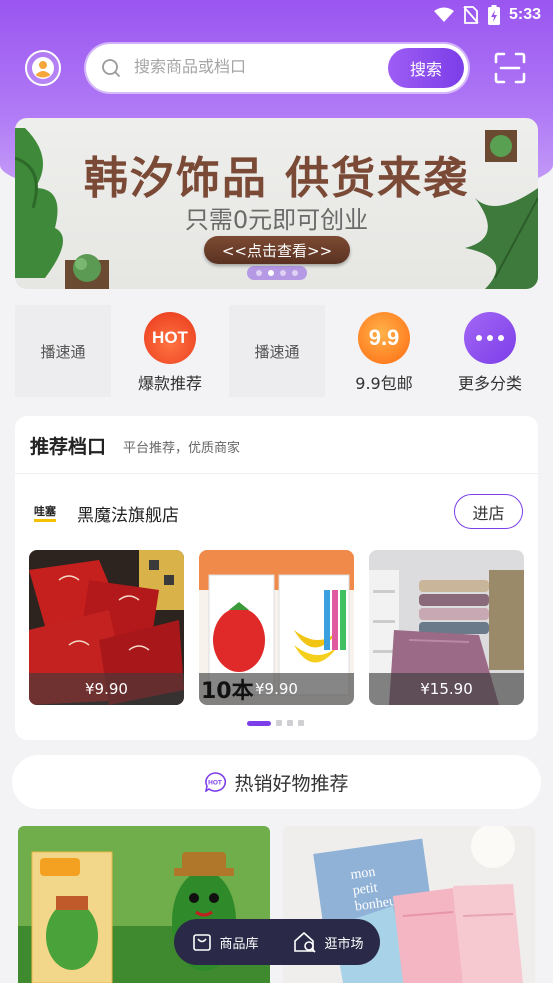  I want to click on quick-item-label: 9.9包邮, so click(384, 383).